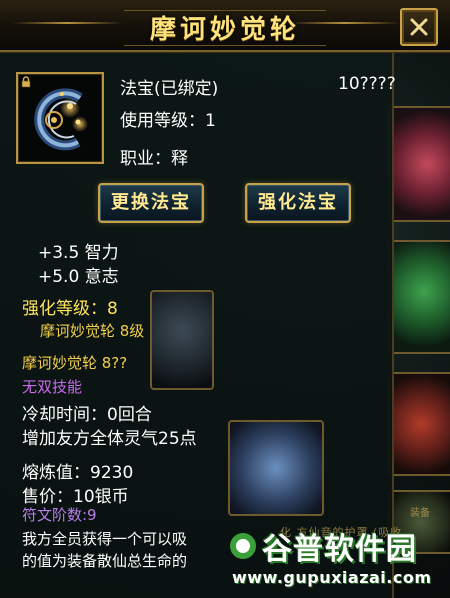  Describe the element at coordinates (78, 253) in the screenshot. I see `stat-line: +3.5 智力` at that location.